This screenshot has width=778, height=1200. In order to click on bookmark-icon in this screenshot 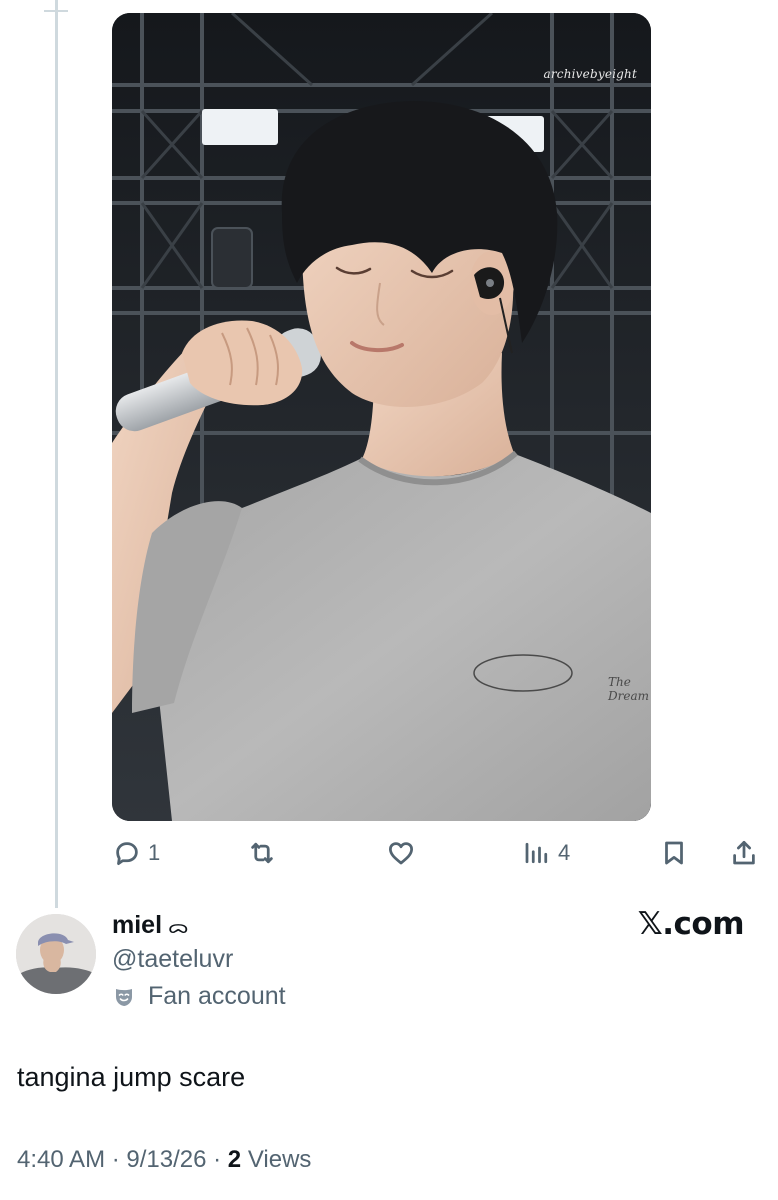, I will do `click(674, 853)`.